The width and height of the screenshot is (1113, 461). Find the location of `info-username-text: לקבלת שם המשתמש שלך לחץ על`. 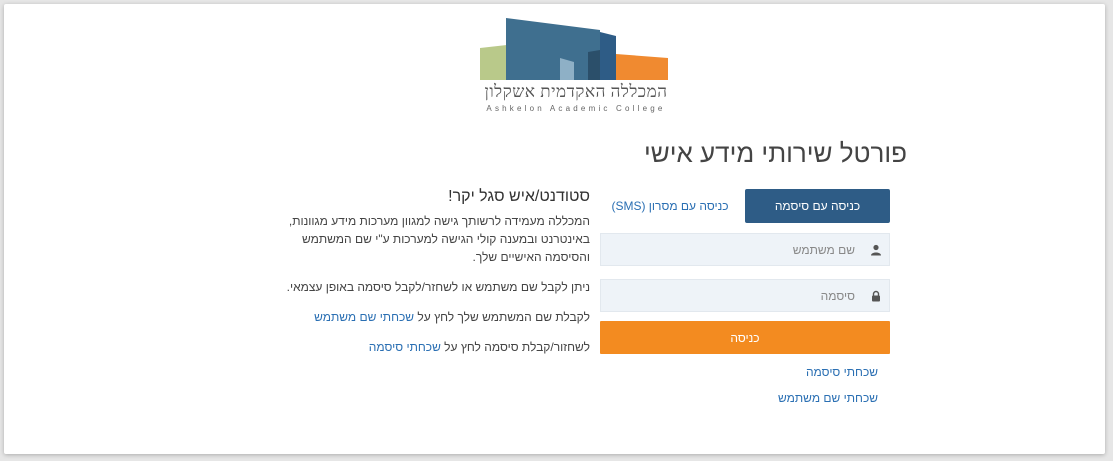

info-username-text: לקבלת שם המשתמש שלך לחץ על is located at coordinates (502, 317).